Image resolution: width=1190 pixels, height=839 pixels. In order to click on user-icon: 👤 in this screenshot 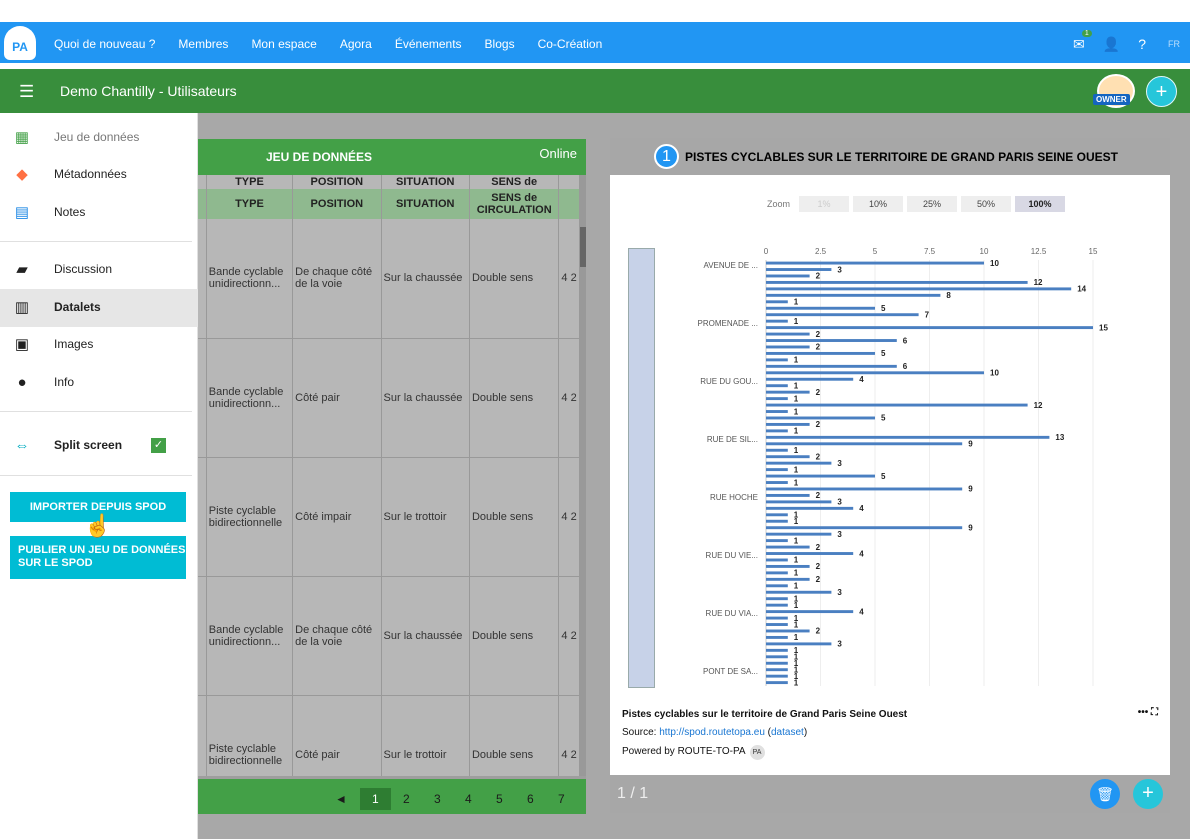, I will do `click(1111, 44)`.